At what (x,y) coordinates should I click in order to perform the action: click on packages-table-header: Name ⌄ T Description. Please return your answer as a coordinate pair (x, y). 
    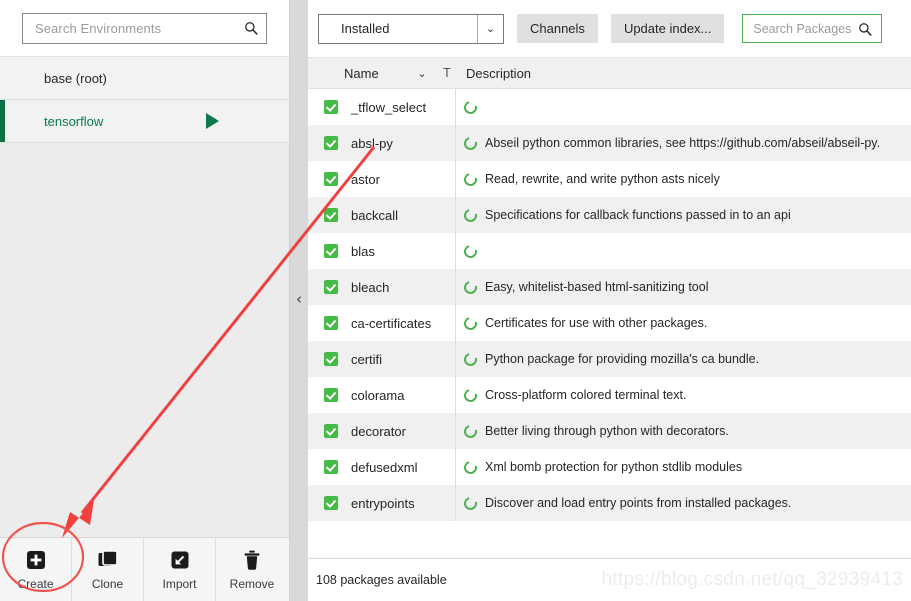
    Looking at the image, I should click on (609, 73).